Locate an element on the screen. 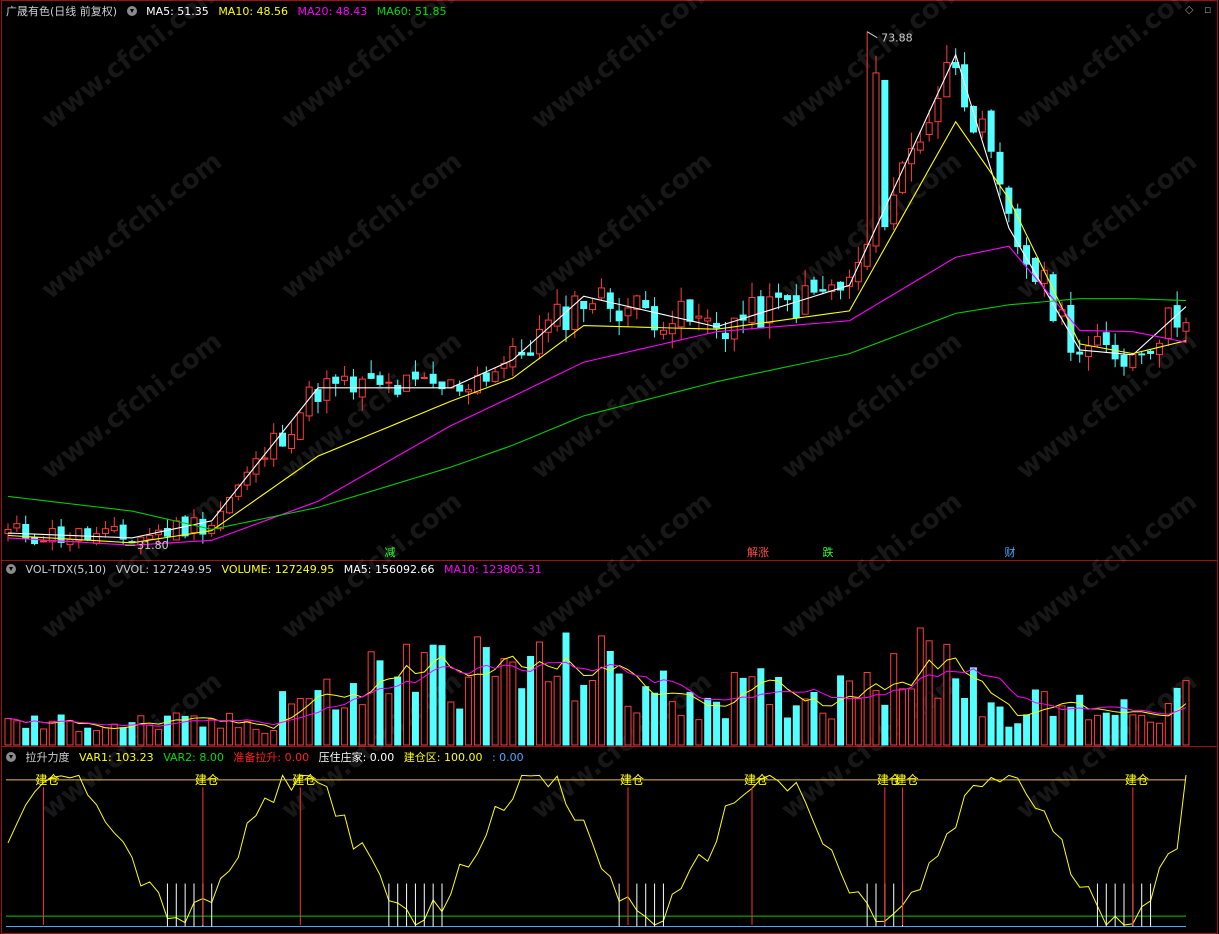 The height and width of the screenshot is (934, 1219). ma20-value: MA20: 48.43 is located at coordinates (332, 11).